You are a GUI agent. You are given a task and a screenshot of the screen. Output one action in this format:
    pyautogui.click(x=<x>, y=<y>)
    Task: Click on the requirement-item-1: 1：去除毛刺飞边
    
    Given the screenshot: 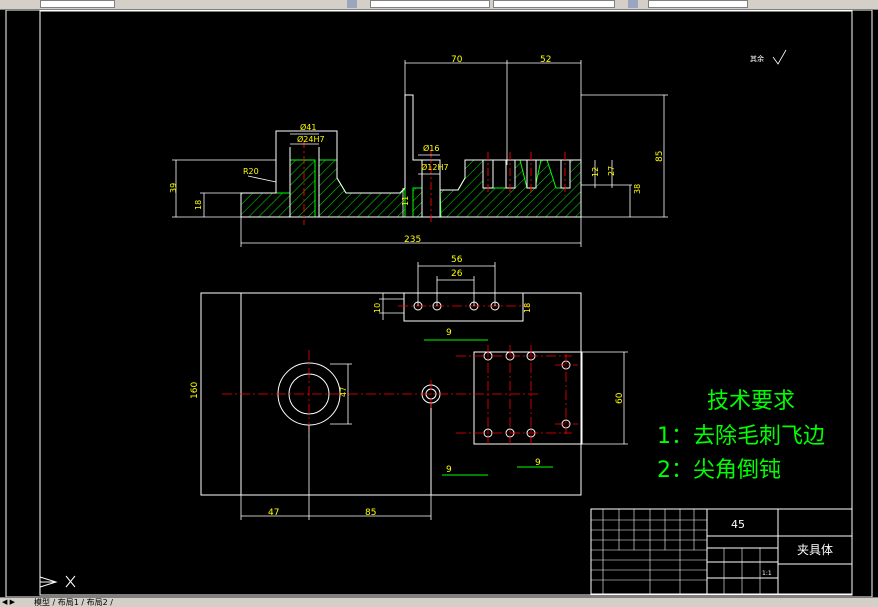 What is the action you would take?
    pyautogui.click(x=741, y=436)
    